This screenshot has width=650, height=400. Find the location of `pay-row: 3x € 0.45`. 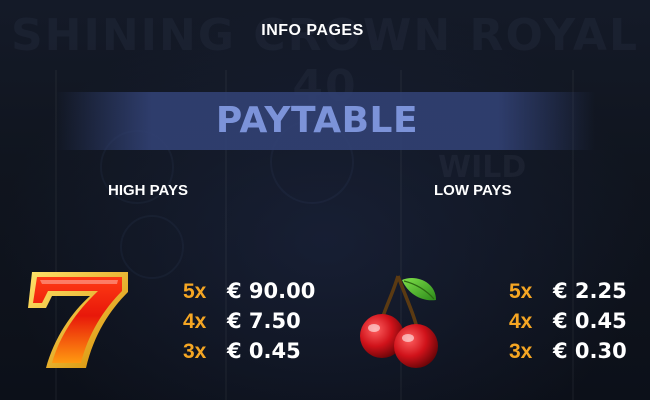

pay-row: 3x € 0.45 is located at coordinates (249, 351).